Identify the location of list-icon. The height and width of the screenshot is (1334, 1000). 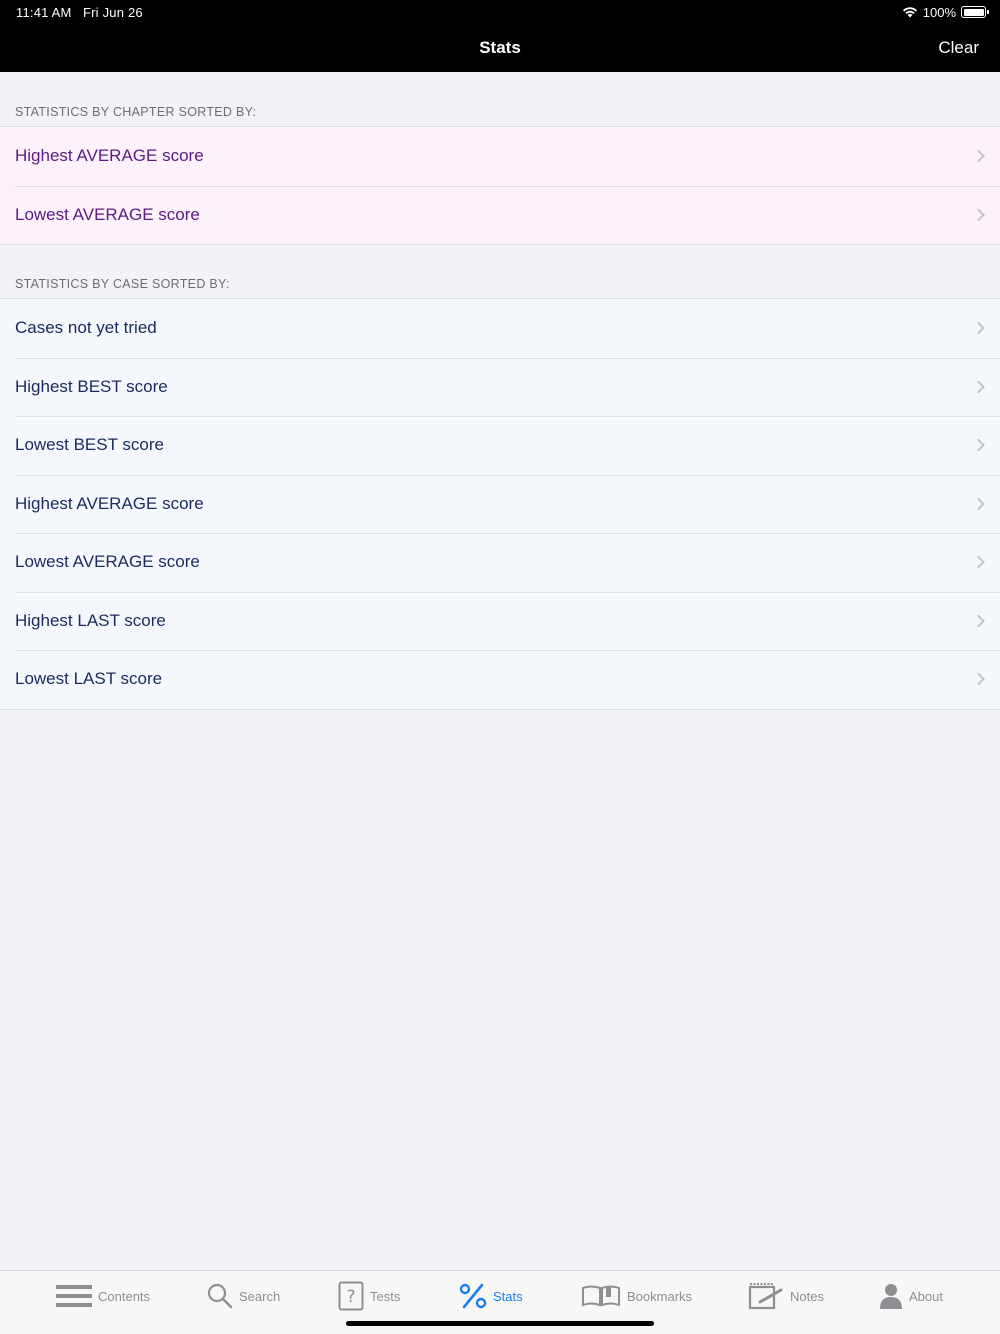
(74, 1296).